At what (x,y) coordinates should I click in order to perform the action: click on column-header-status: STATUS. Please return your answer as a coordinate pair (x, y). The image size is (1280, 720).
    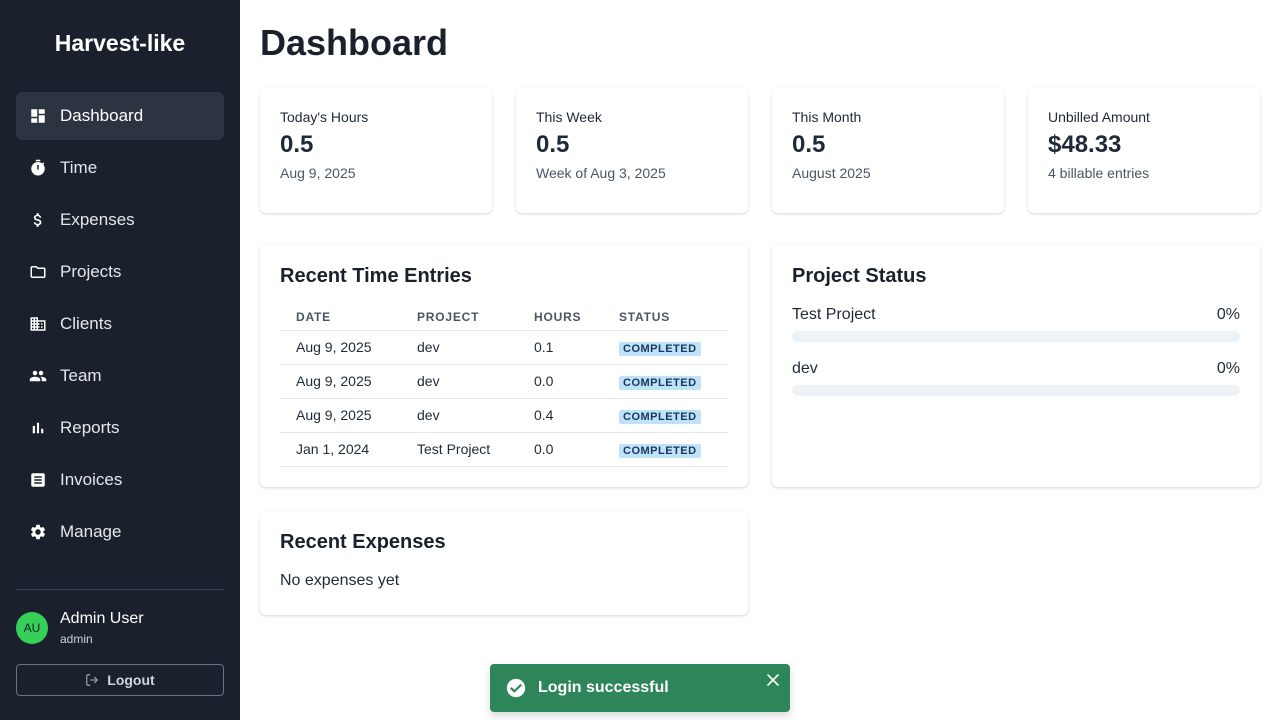
    Looking at the image, I should click on (665, 317).